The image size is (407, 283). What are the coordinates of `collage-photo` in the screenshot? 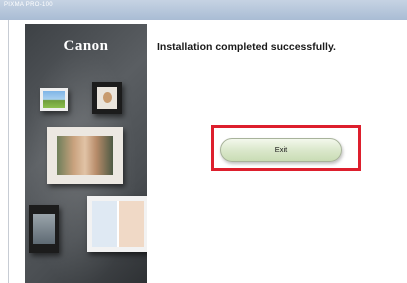 It's located at (118, 224).